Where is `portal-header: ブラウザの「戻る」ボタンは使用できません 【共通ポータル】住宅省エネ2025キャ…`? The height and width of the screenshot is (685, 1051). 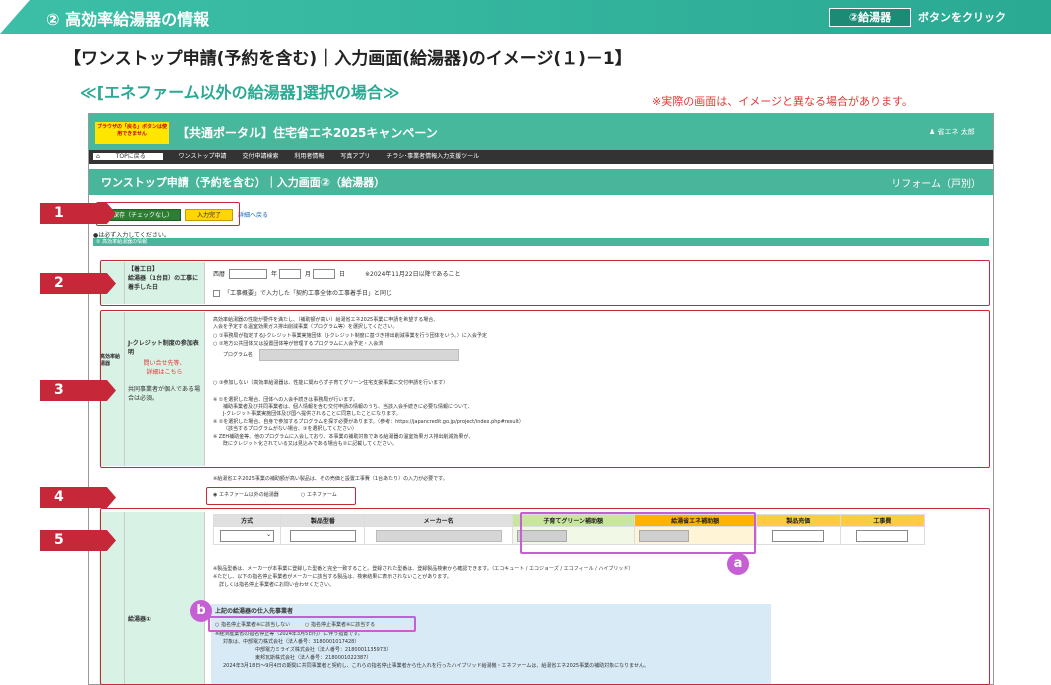 portal-header: ブラウザの「戻る」ボタンは使用できません 【共通ポータル】住宅省エネ2025キャ… is located at coordinates (541, 132).